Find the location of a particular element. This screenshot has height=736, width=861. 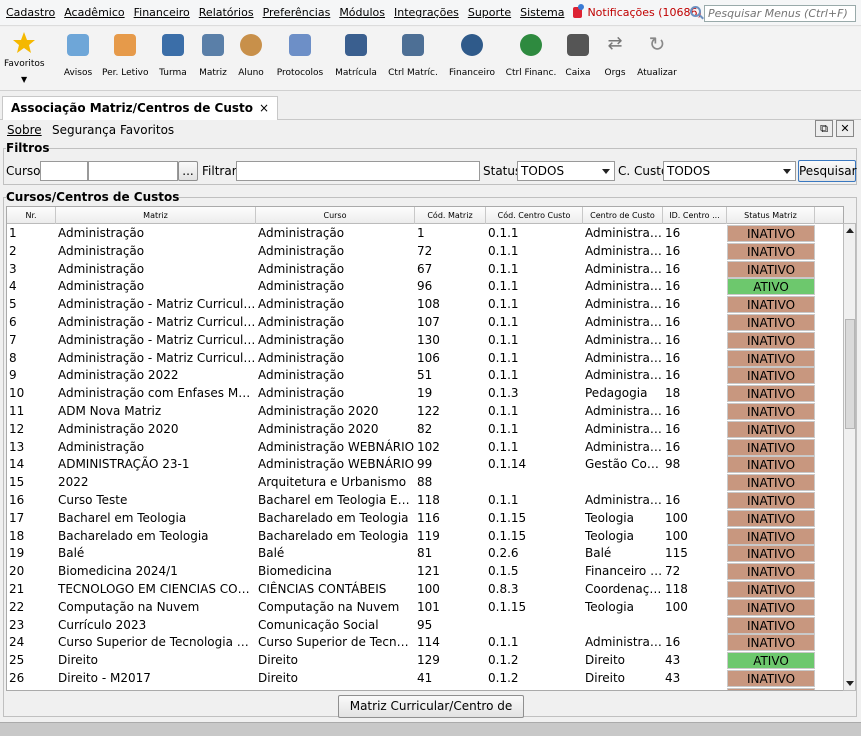

table-scrollbar is located at coordinates (849, 457).